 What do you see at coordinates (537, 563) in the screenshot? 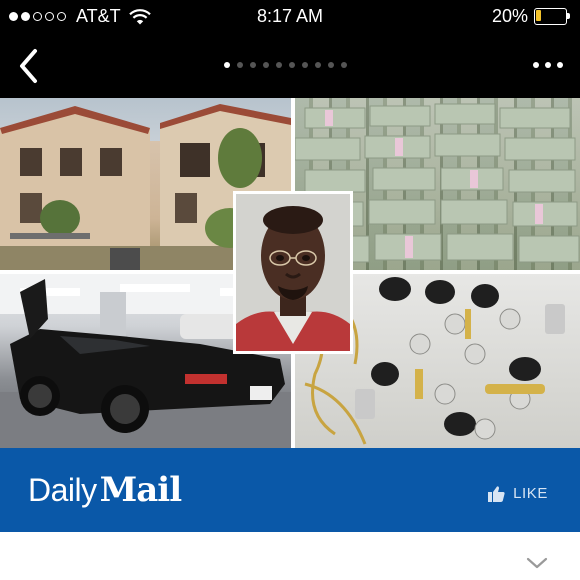
I see `chevron-down-icon` at bounding box center [537, 563].